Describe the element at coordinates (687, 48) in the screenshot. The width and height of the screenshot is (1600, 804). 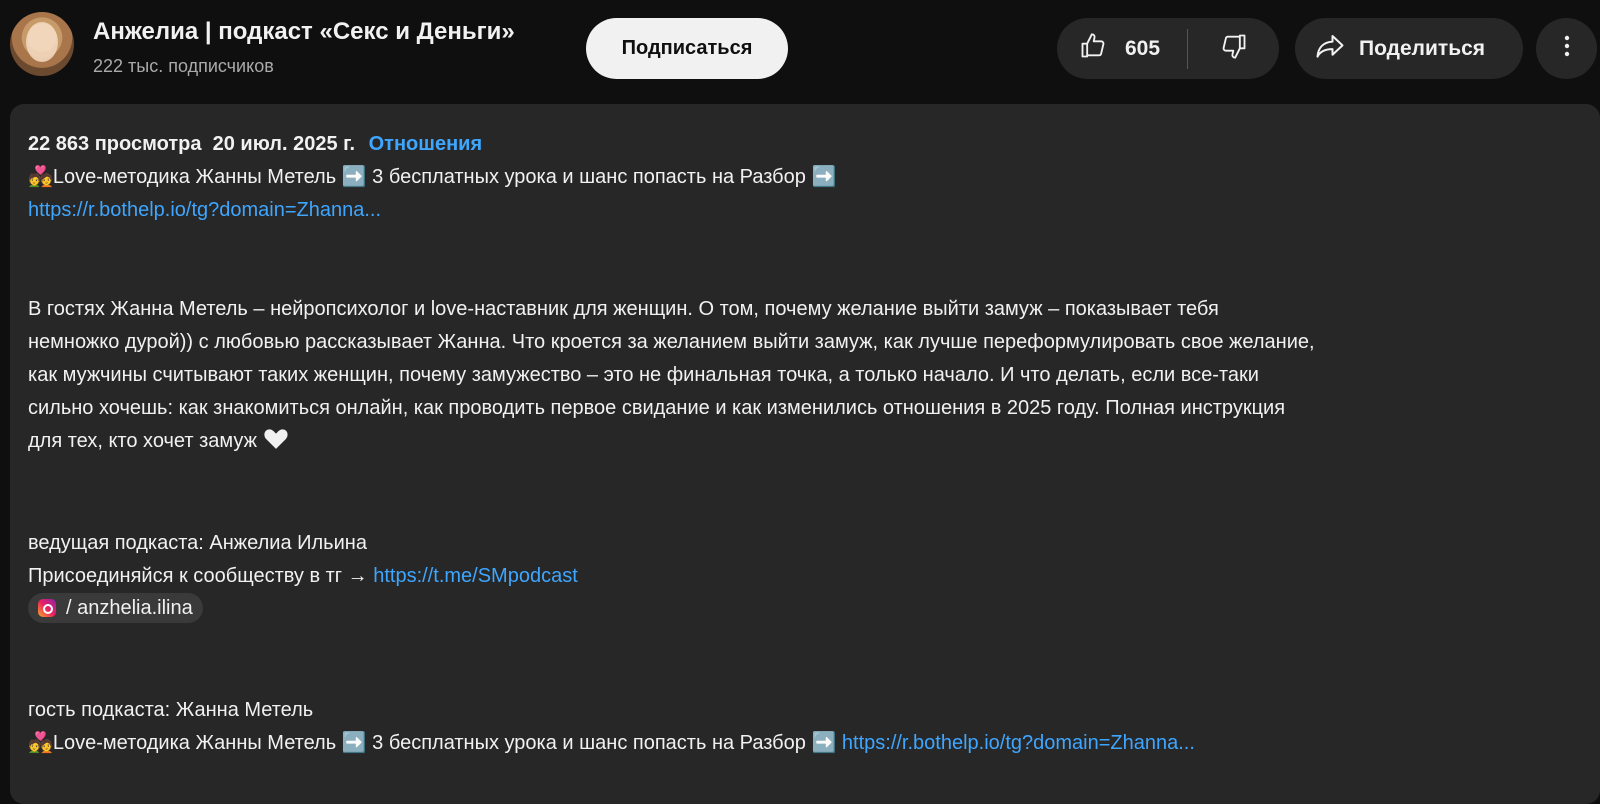
I see `subscribe-button: Подписаться` at that location.